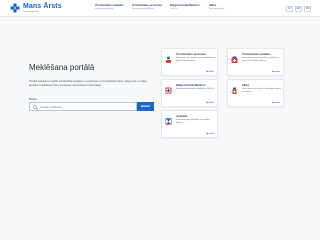 Image resolution: width=320 pixels, height=240 pixels. I want to click on nav-item-title: Ārstniecības personas, so click(147, 5).